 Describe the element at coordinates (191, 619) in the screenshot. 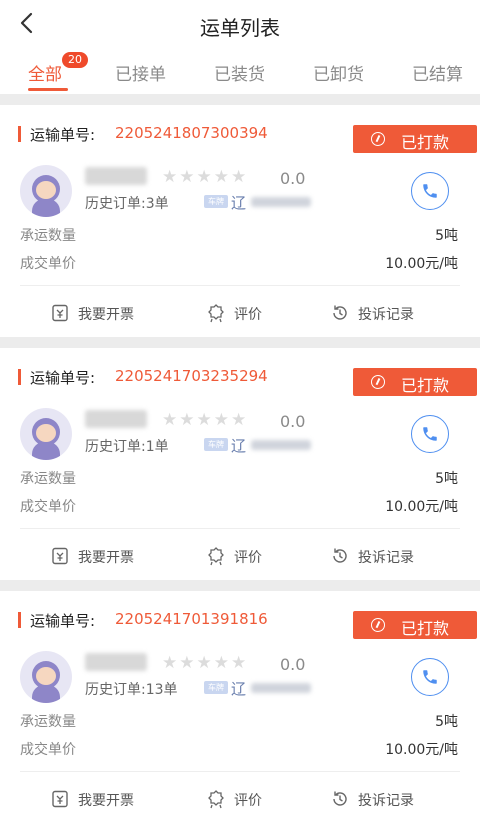

I see `order-number: 2205241701391816` at that location.